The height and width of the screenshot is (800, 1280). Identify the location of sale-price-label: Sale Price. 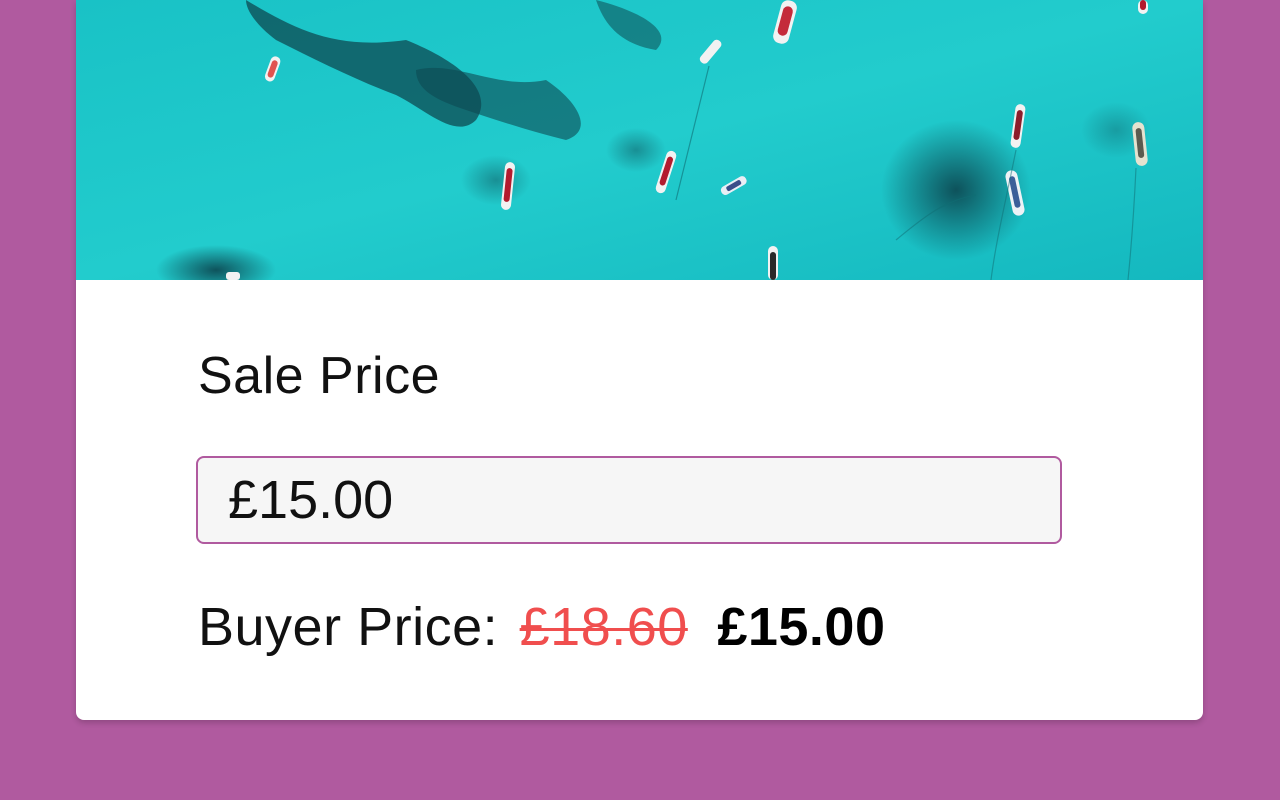
(319, 376).